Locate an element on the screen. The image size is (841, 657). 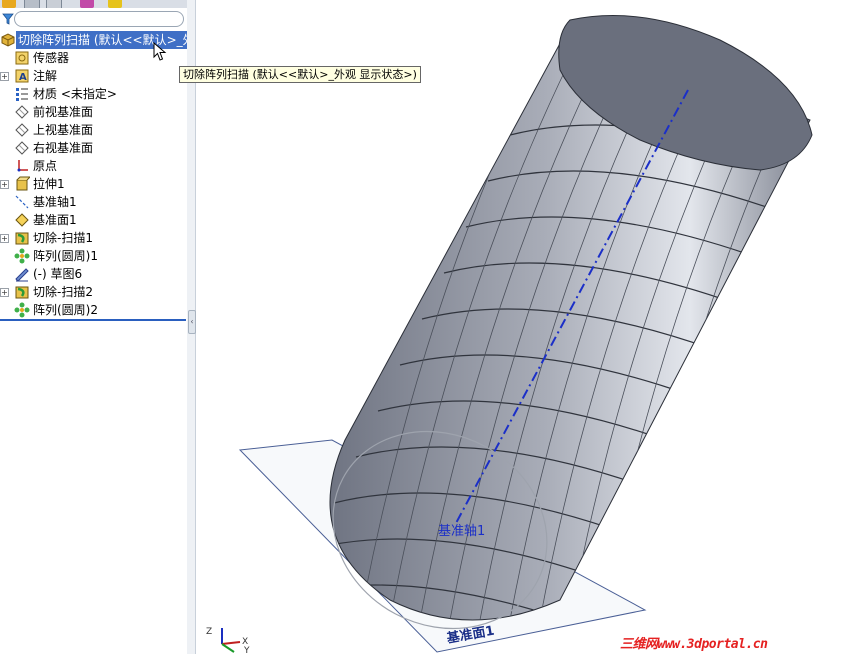
tree-item-label: 前视基准面 is located at coordinates (63, 112).